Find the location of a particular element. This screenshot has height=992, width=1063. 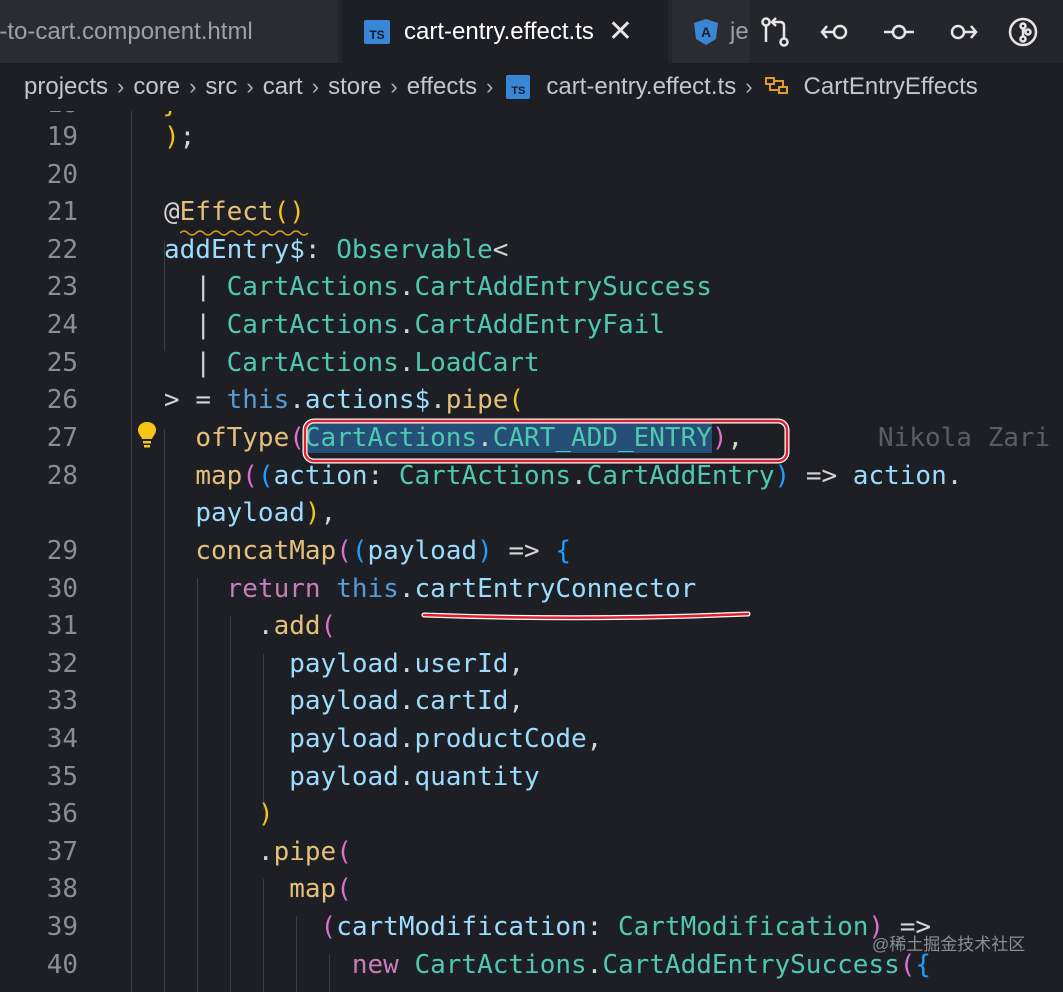

breadcrumb-item-file: cart-entry.effect.ts is located at coordinates (641, 87).